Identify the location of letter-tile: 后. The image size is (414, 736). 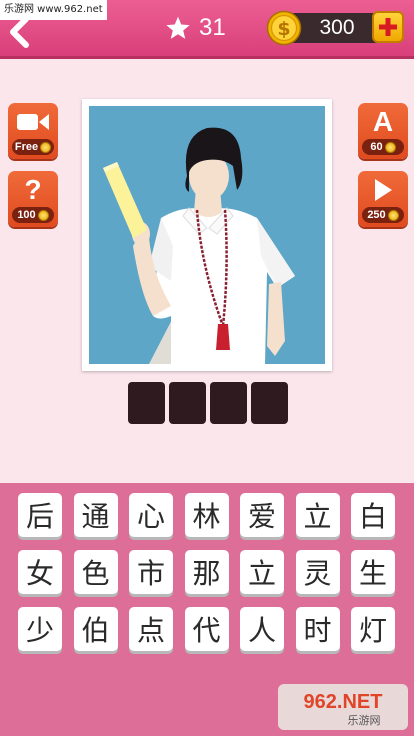
(40, 515).